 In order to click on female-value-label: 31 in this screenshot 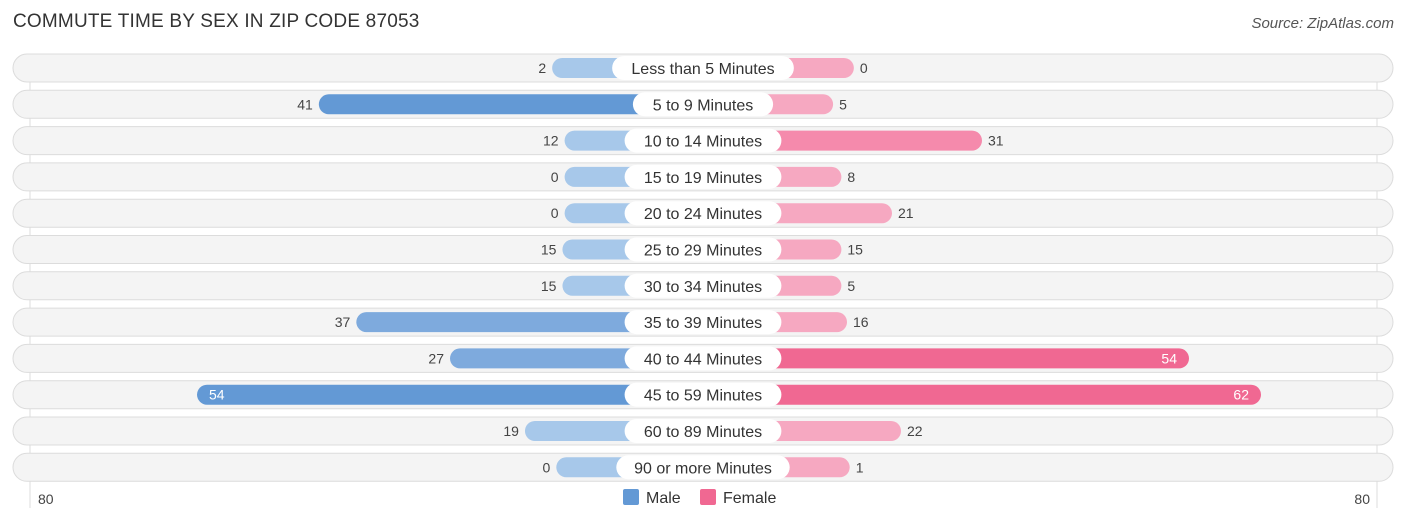, I will do `click(996, 141)`.